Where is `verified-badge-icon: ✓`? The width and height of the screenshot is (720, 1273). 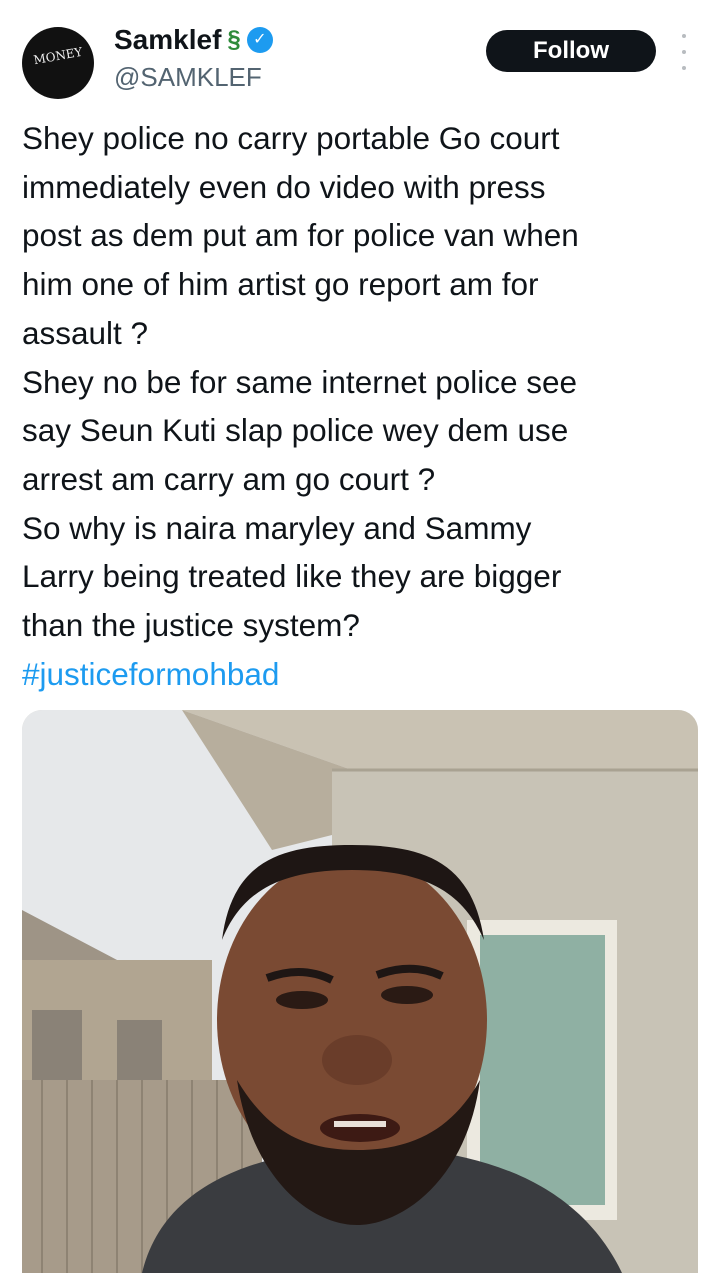
verified-badge-icon: ✓ is located at coordinates (259, 40).